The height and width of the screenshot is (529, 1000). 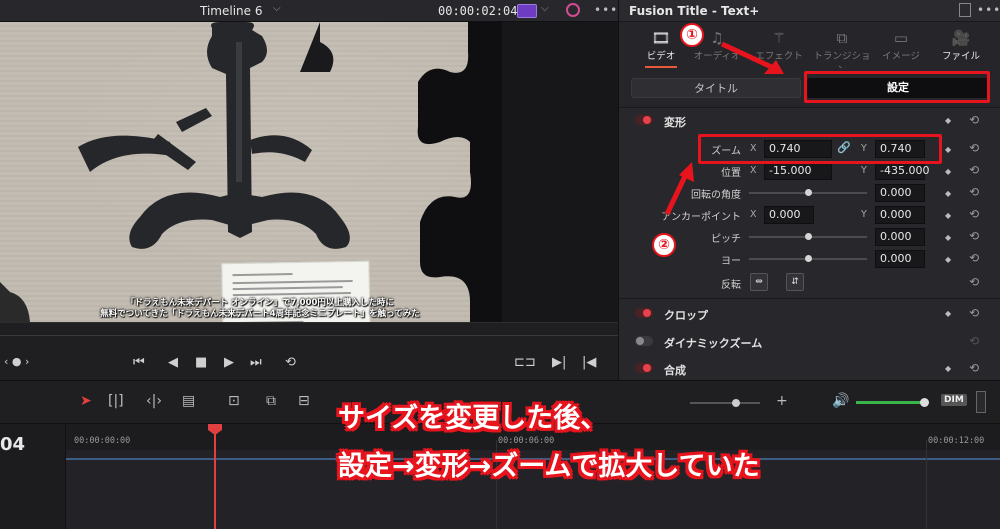 I want to click on volume-slider, so click(x=892, y=402).